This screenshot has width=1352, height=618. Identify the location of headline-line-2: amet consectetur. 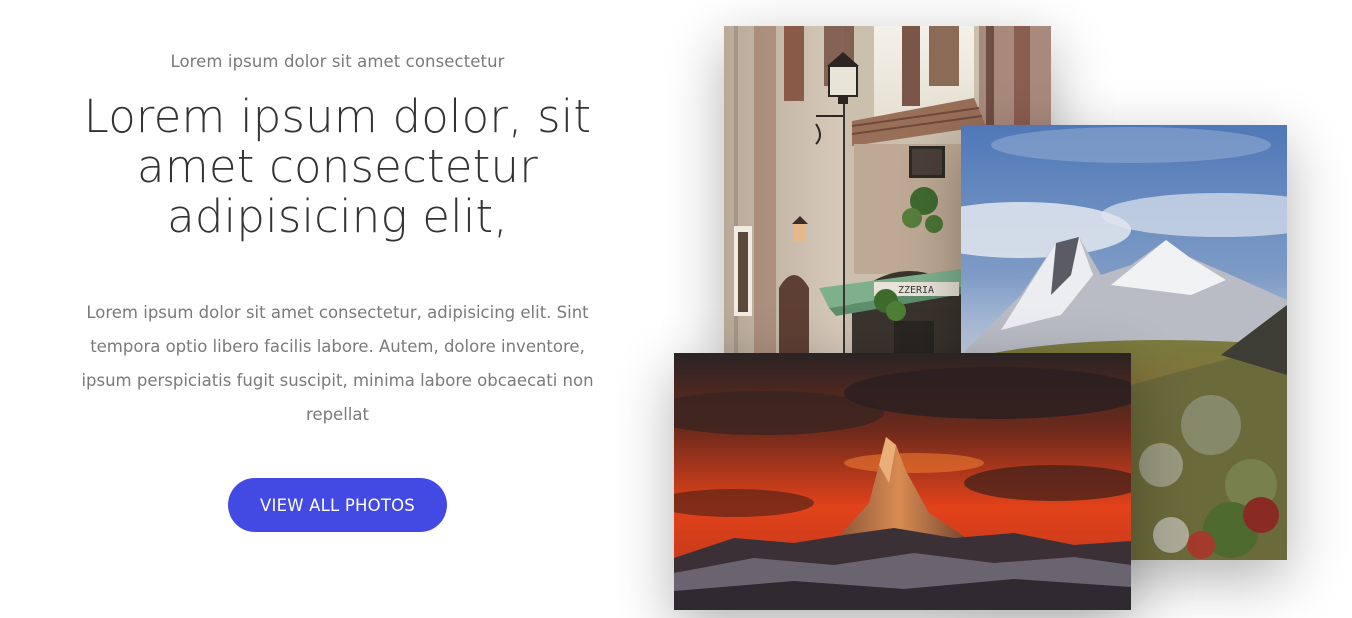
(337, 166).